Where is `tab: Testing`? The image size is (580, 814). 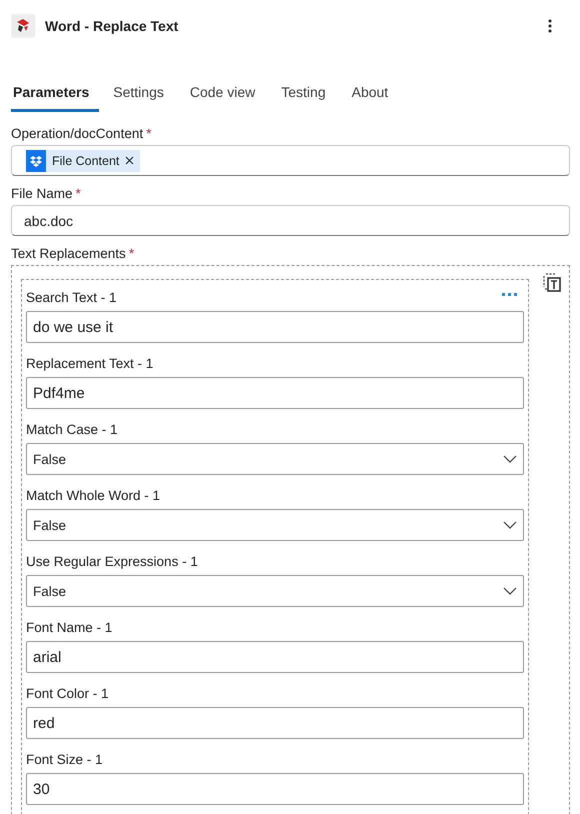
tab: Testing is located at coordinates (303, 95).